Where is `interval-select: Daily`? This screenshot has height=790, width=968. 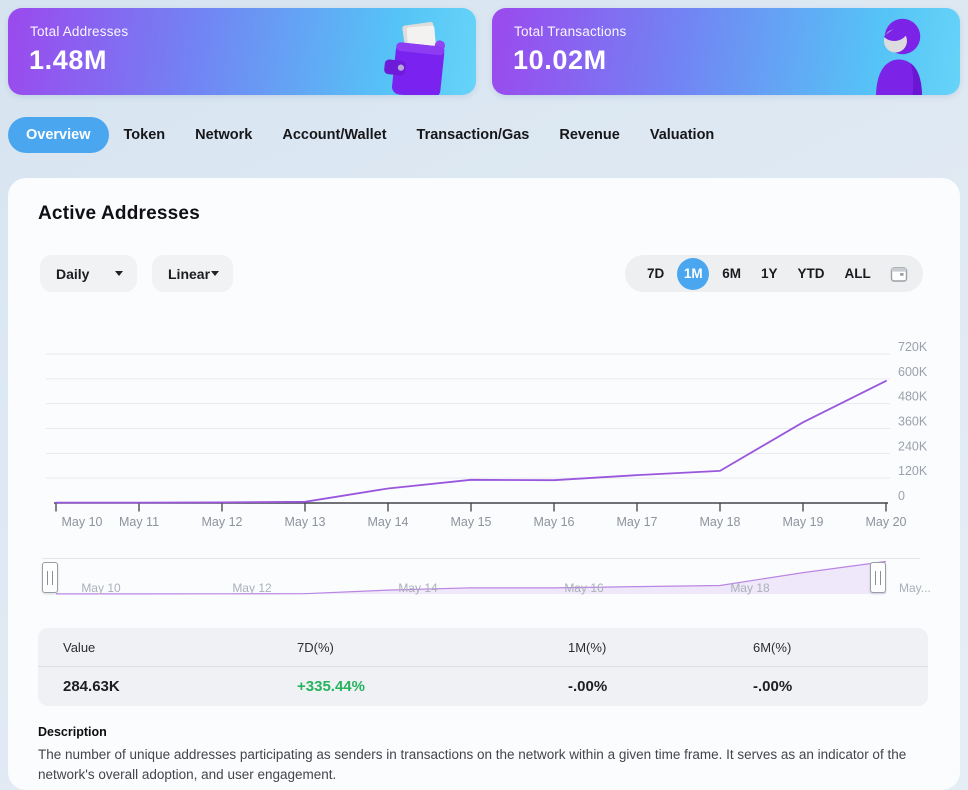
interval-select: Daily is located at coordinates (88, 273).